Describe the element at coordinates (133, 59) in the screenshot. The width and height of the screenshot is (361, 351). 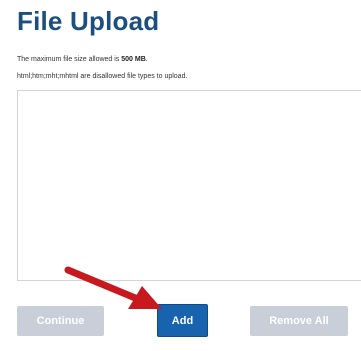
I see `max-size-value: 500 MB` at that location.